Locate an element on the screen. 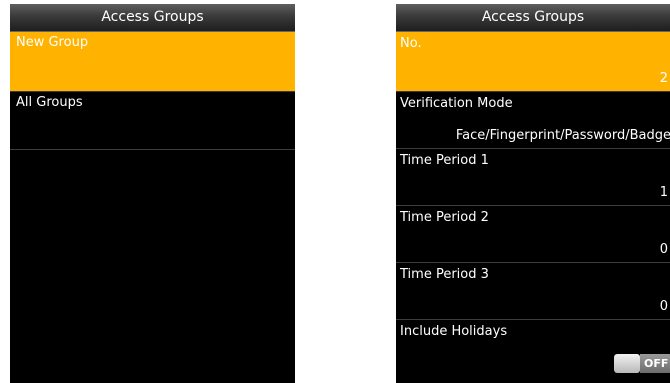  menu-item-label: New Group is located at coordinates (52, 42).